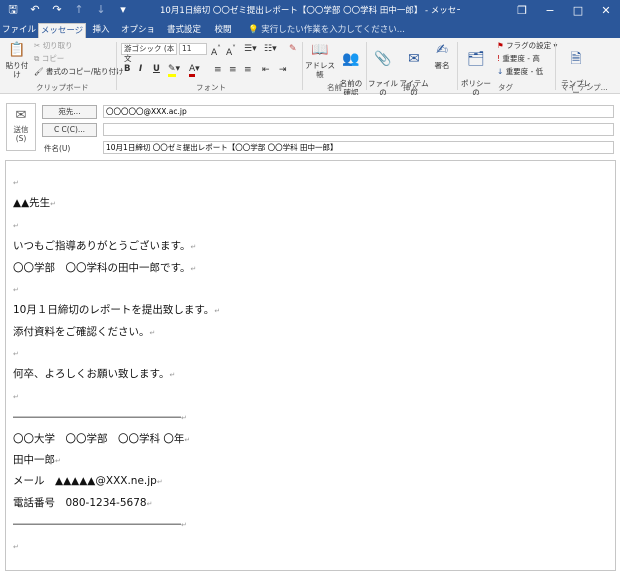 The width and height of the screenshot is (620, 575). Describe the element at coordinates (414, 59) in the screenshot. I see `envelope-icon: ✉` at that location.